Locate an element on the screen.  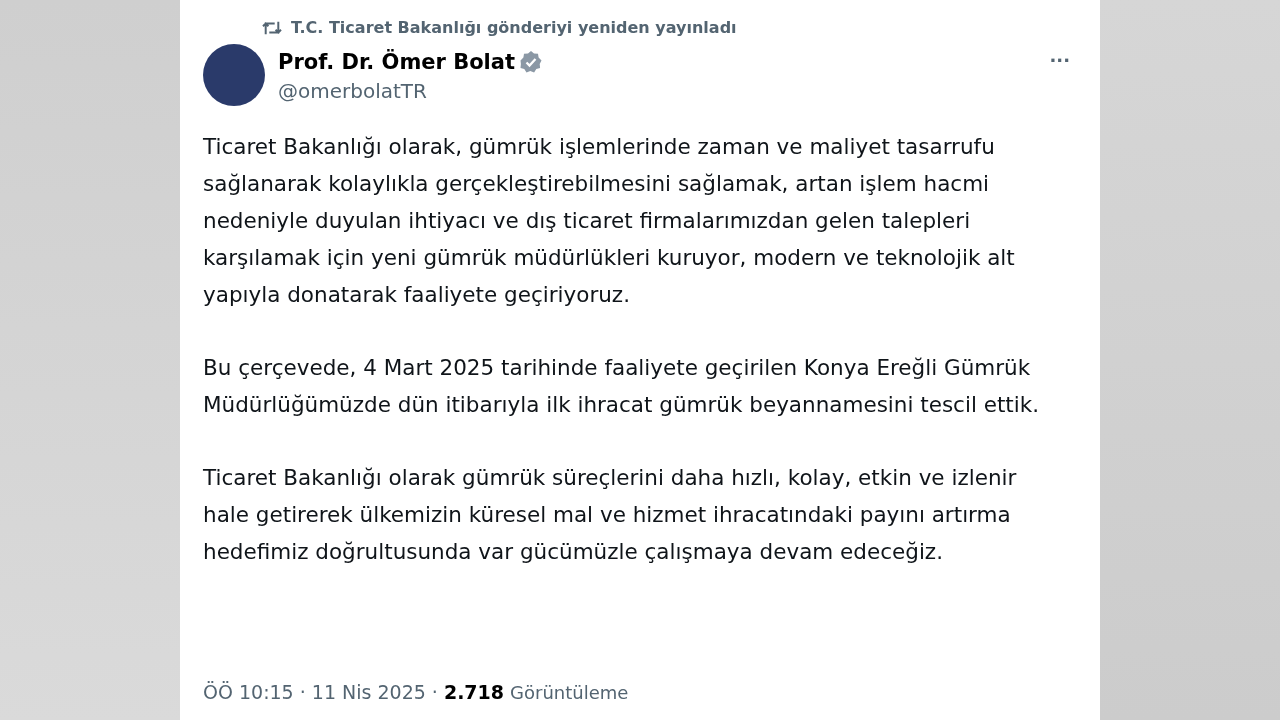
post-paragraph: Bu çerçevede, 4 Mart 2025 tarihinde faaliyete geçirilen Konya Ereğli Gümrük Müdürlüğümüzde dün itibarıyla ilk ihracat gümrük beyannamesini tescil ettik. is located at coordinates (622, 386).